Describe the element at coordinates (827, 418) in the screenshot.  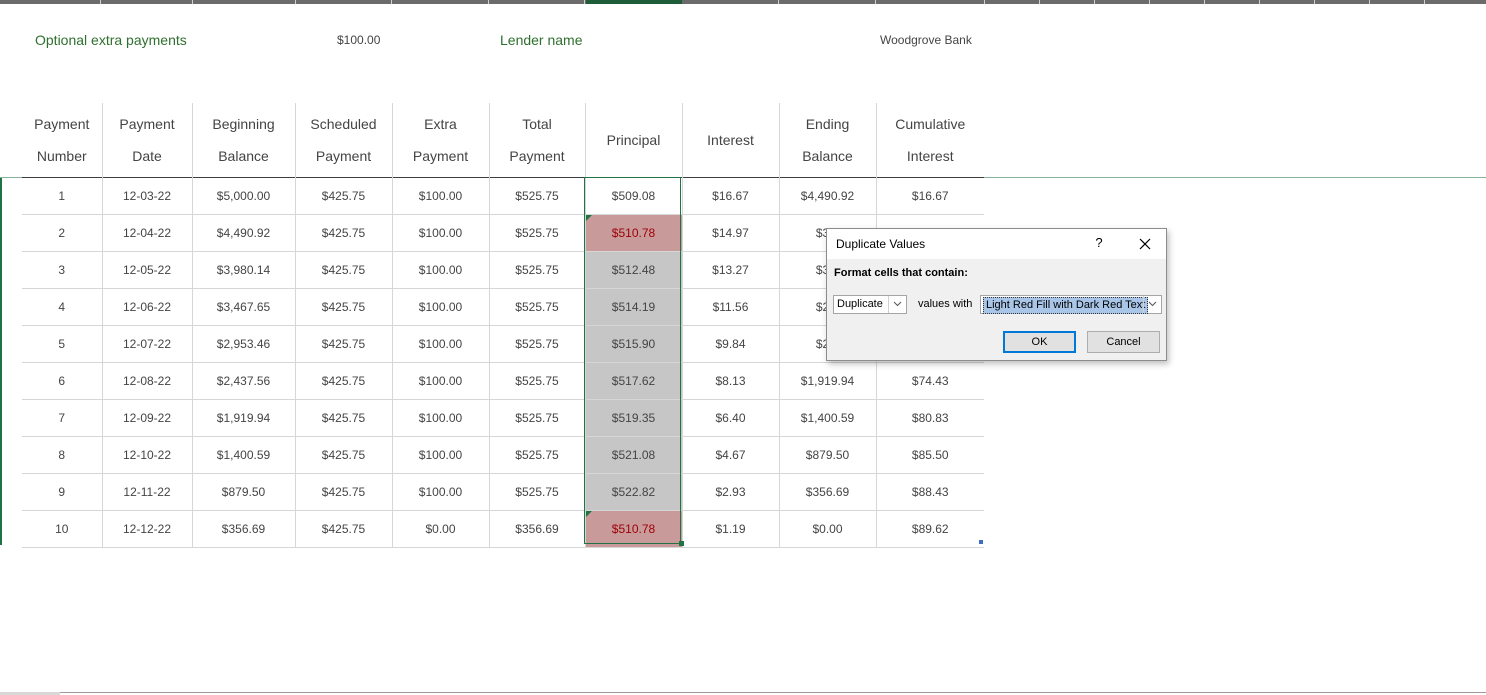
I see `cell-ending: $1,400.59` at that location.